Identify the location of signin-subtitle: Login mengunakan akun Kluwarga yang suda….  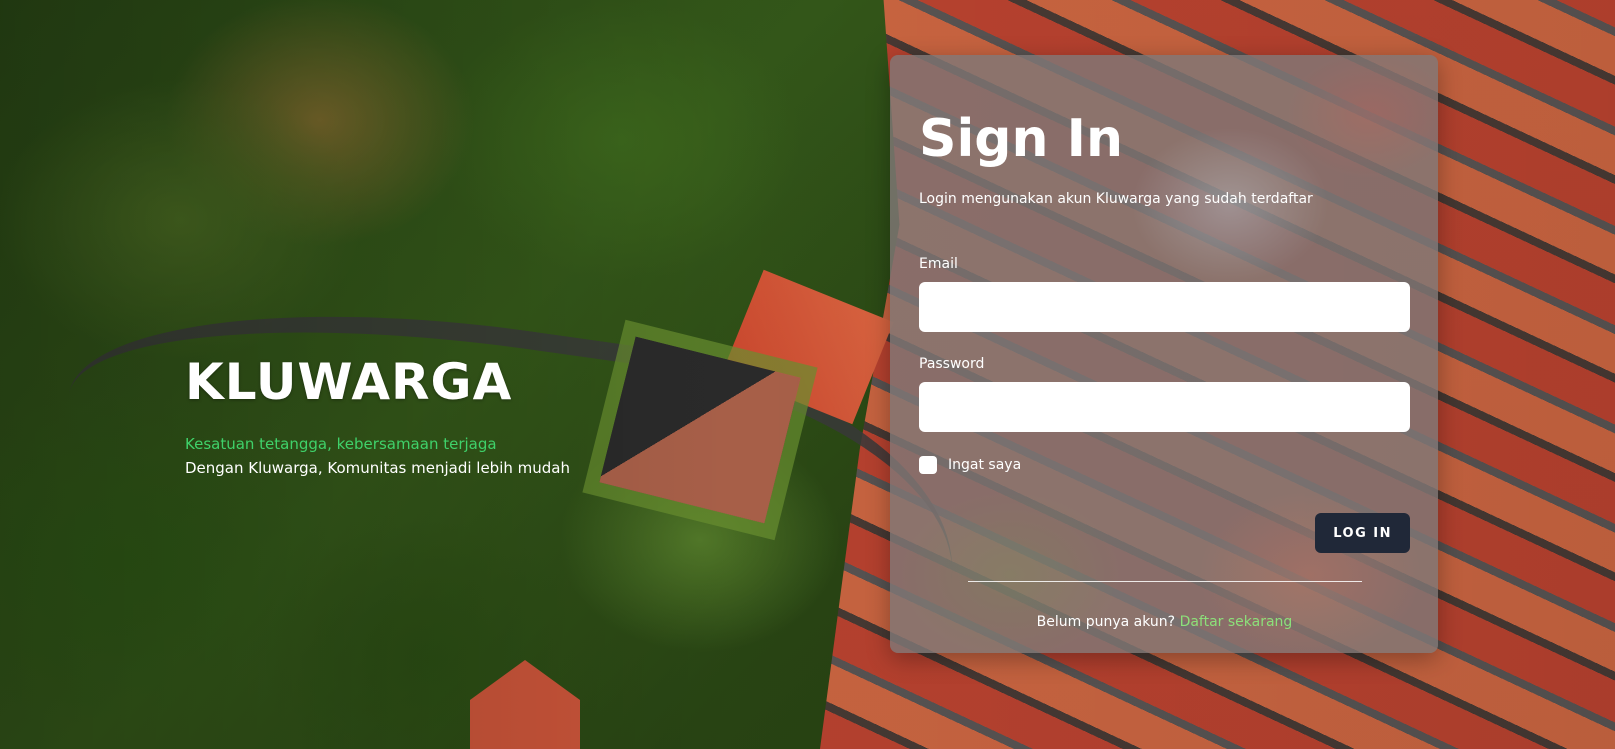
(1116, 199).